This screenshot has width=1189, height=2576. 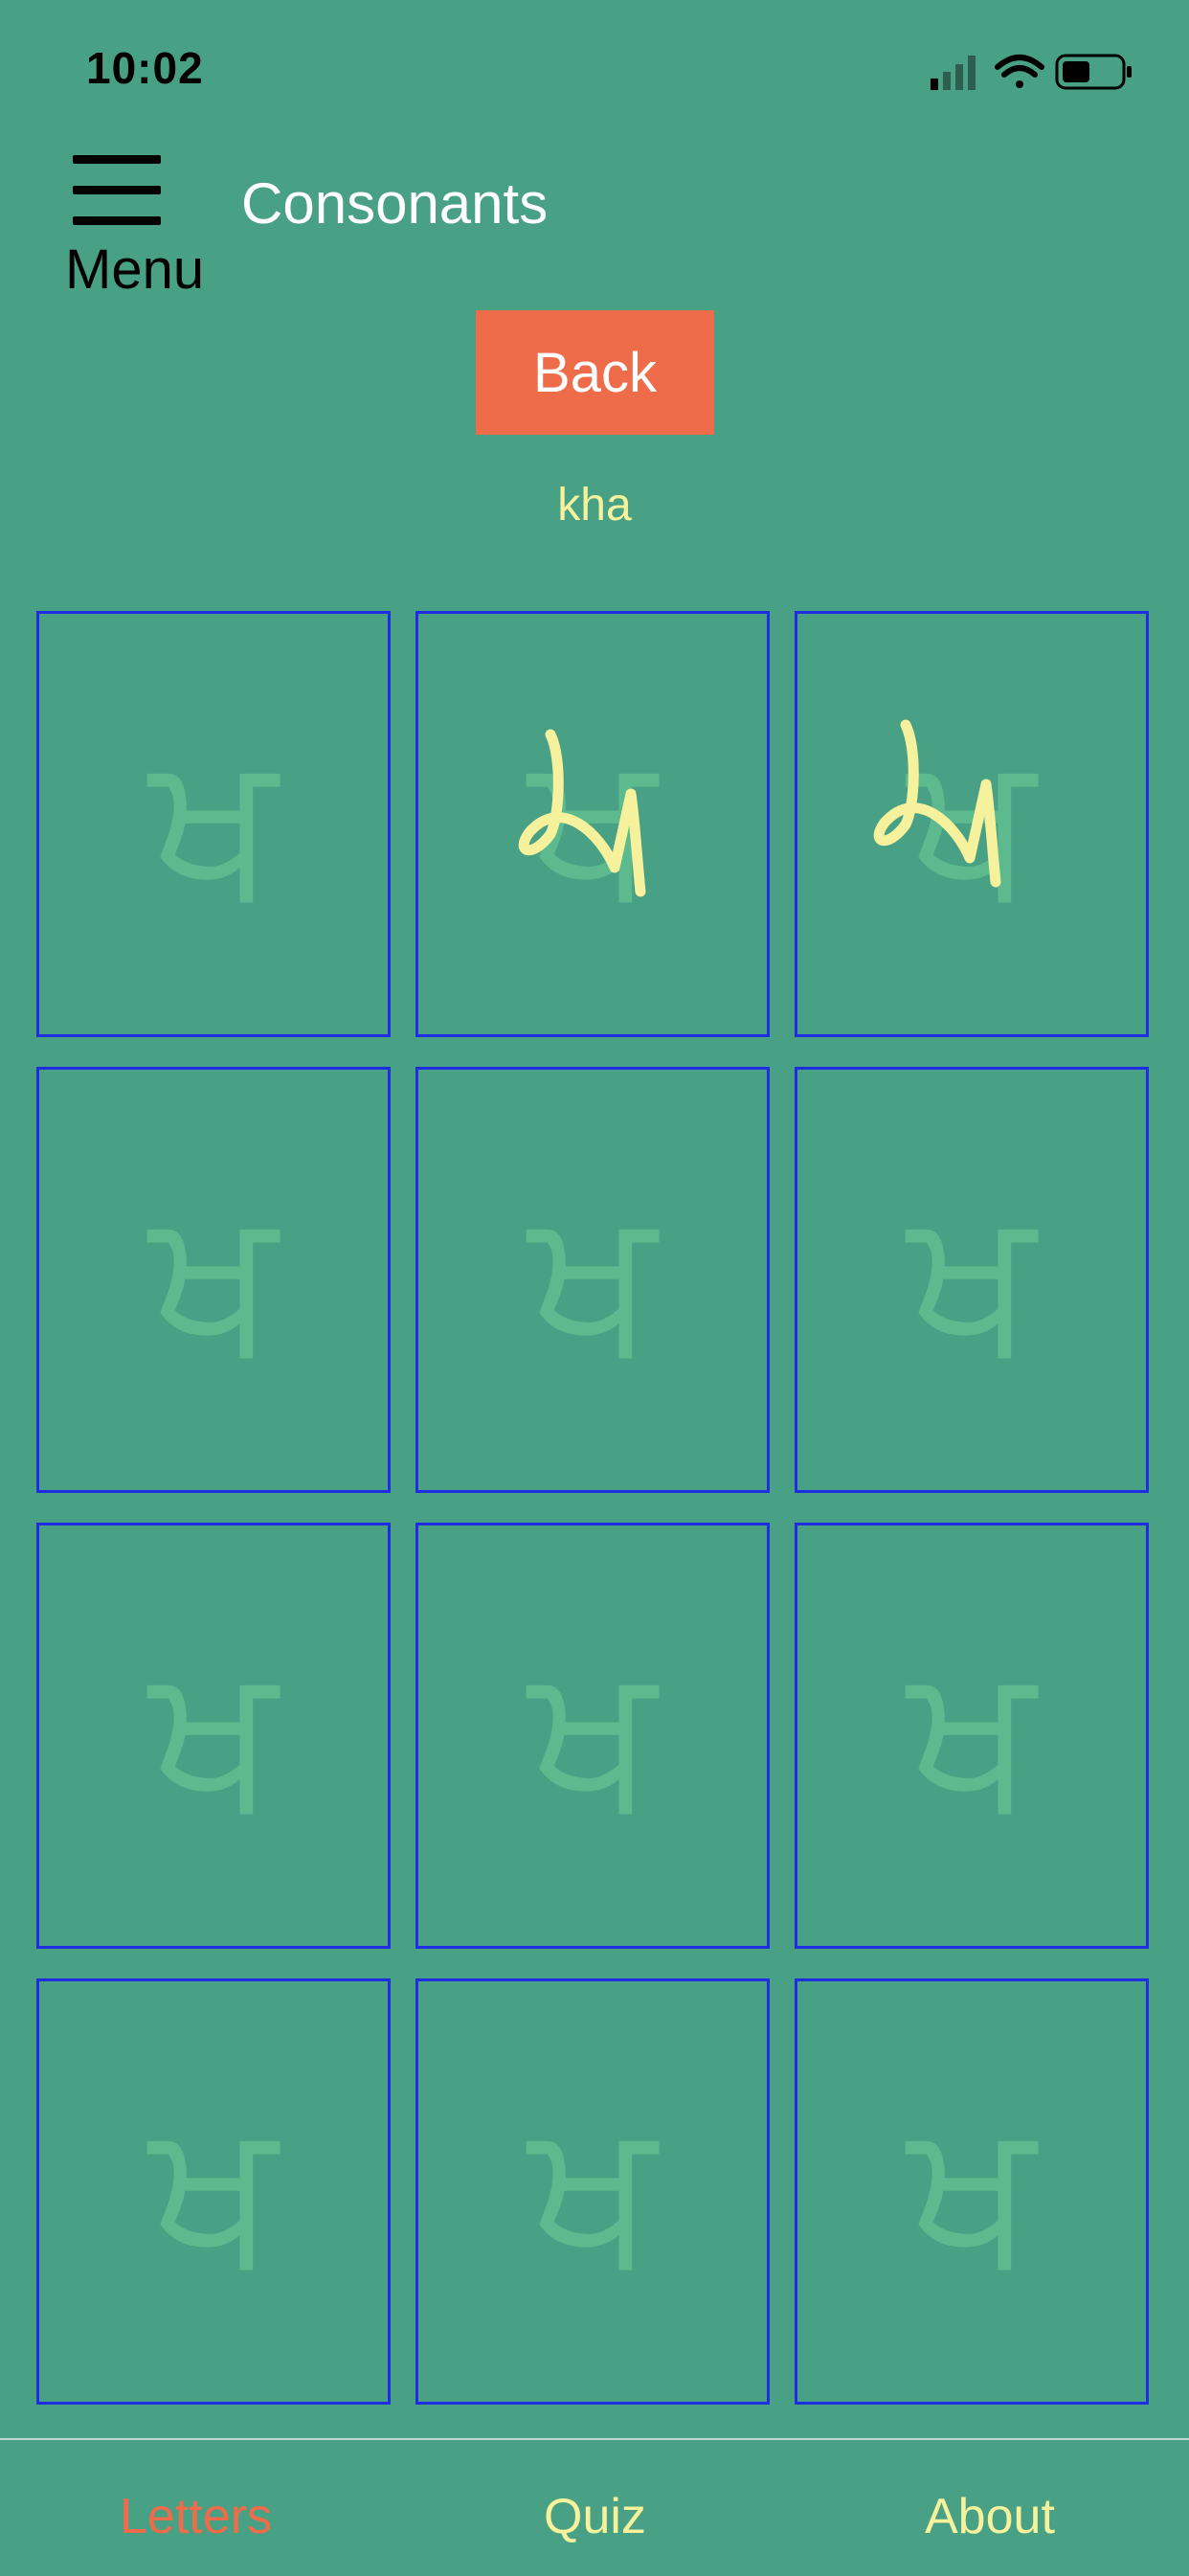 What do you see at coordinates (990, 2516) in the screenshot?
I see `tab-about: About` at bounding box center [990, 2516].